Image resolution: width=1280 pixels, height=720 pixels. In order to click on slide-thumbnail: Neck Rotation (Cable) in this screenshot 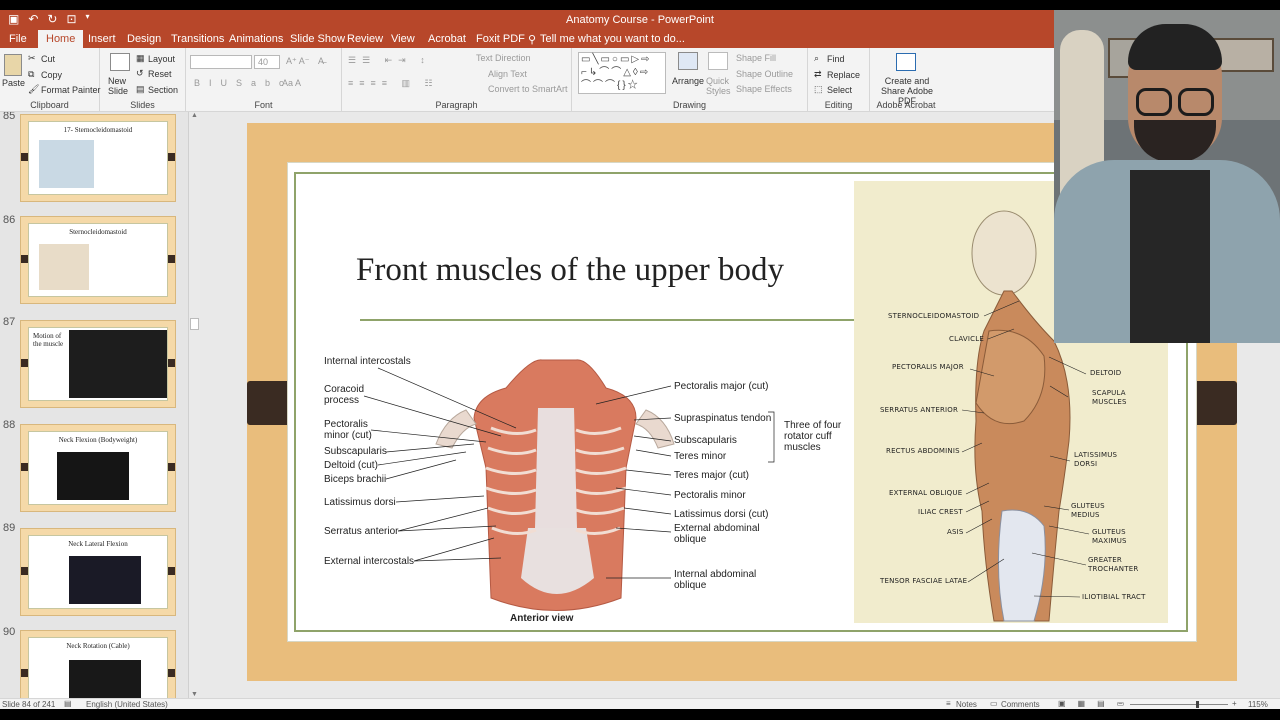, I will do `click(98, 664)`.